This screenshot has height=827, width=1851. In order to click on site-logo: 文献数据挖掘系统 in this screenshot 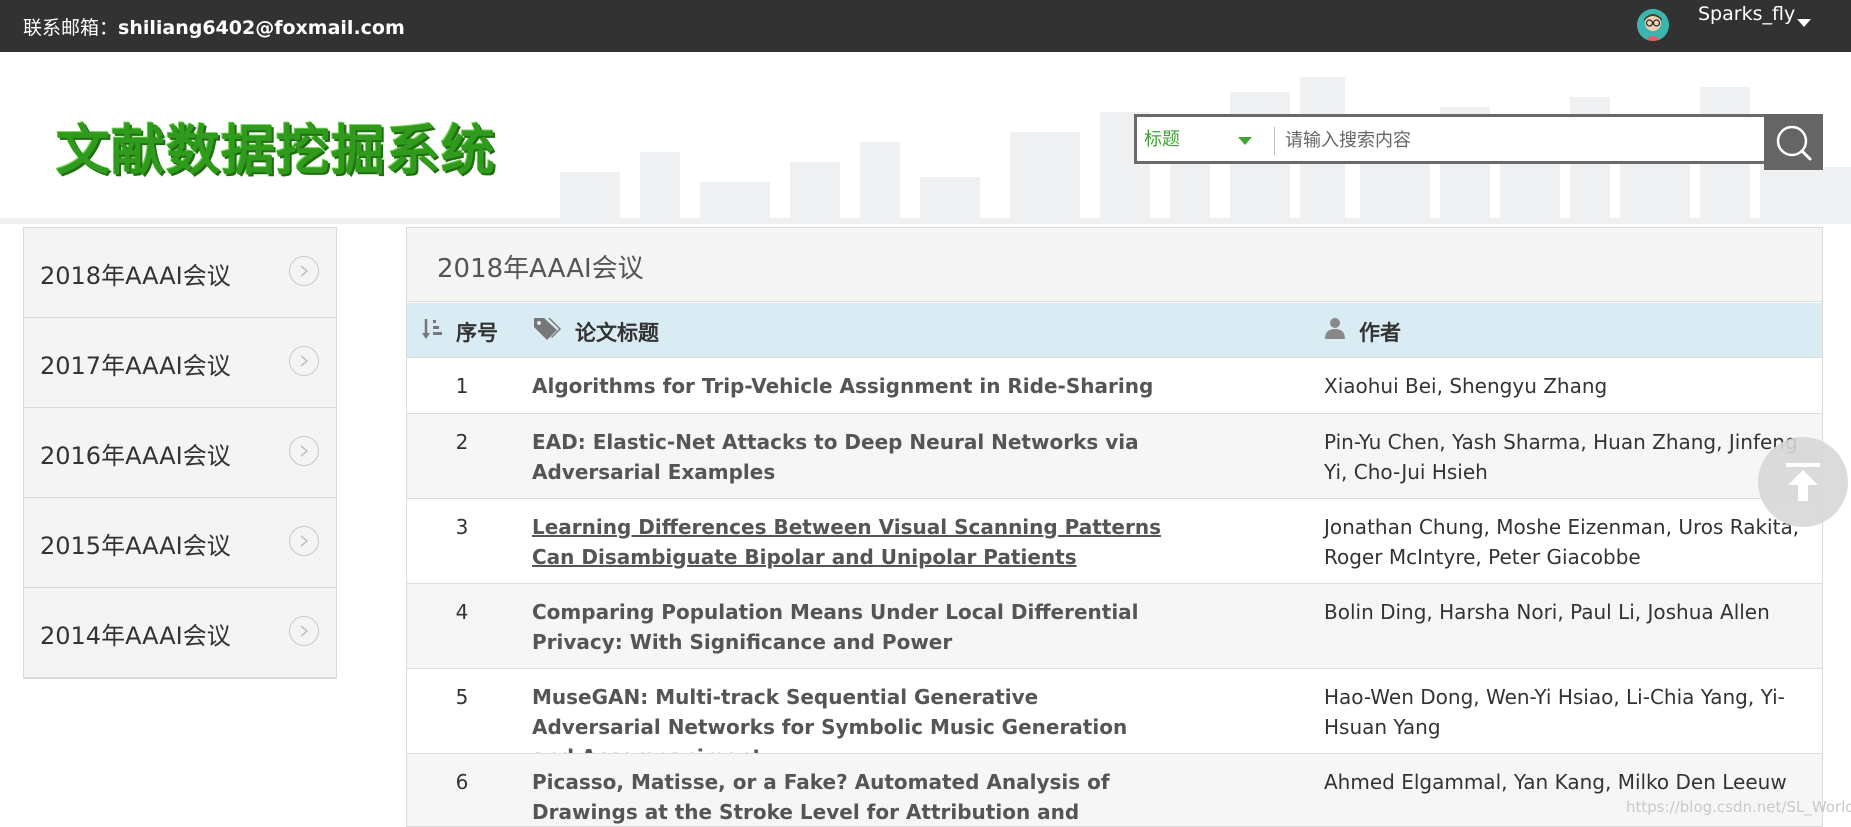, I will do `click(276, 145)`.